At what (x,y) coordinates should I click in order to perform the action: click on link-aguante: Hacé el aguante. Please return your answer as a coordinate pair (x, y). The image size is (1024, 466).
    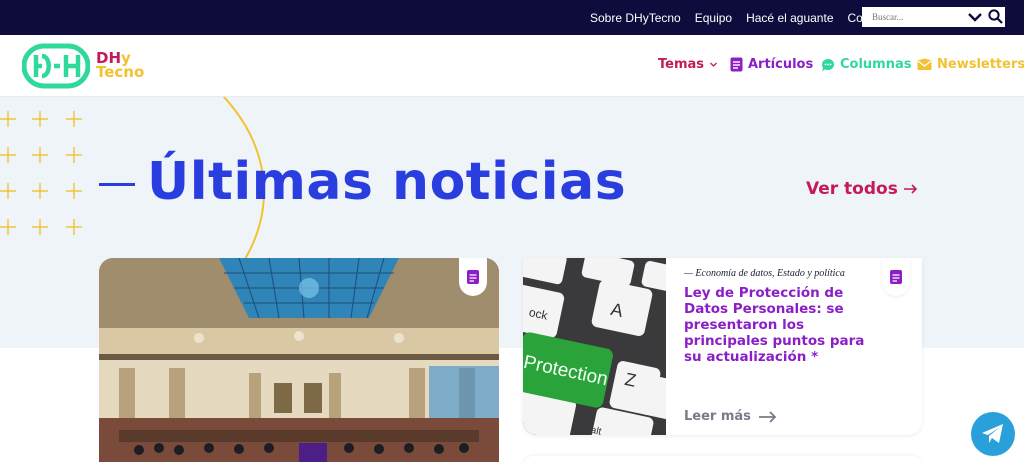
    Looking at the image, I should click on (789, 18).